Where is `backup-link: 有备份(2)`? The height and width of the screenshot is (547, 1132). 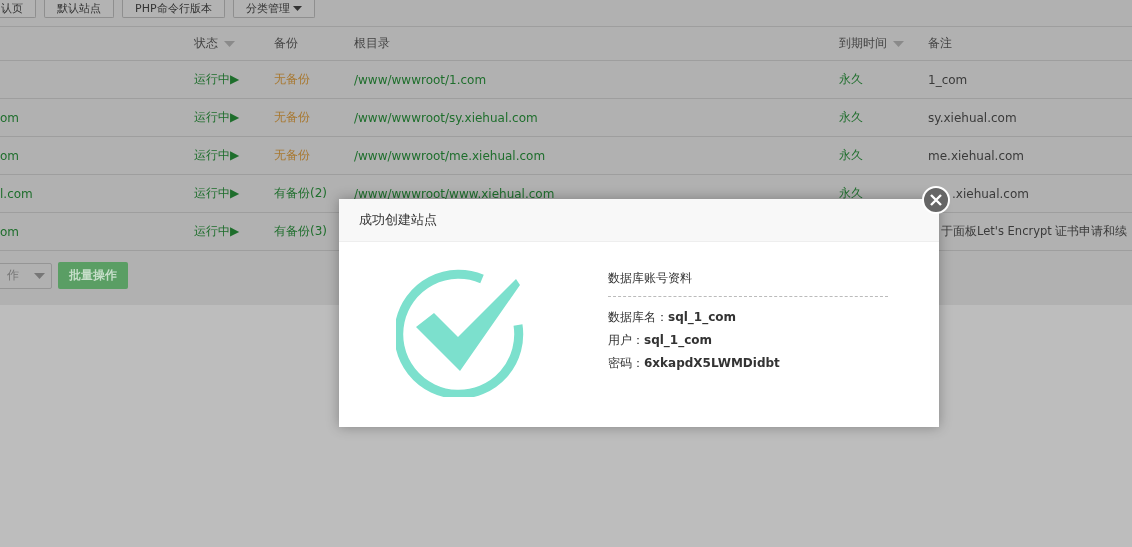
backup-link: 有备份(2) is located at coordinates (300, 193).